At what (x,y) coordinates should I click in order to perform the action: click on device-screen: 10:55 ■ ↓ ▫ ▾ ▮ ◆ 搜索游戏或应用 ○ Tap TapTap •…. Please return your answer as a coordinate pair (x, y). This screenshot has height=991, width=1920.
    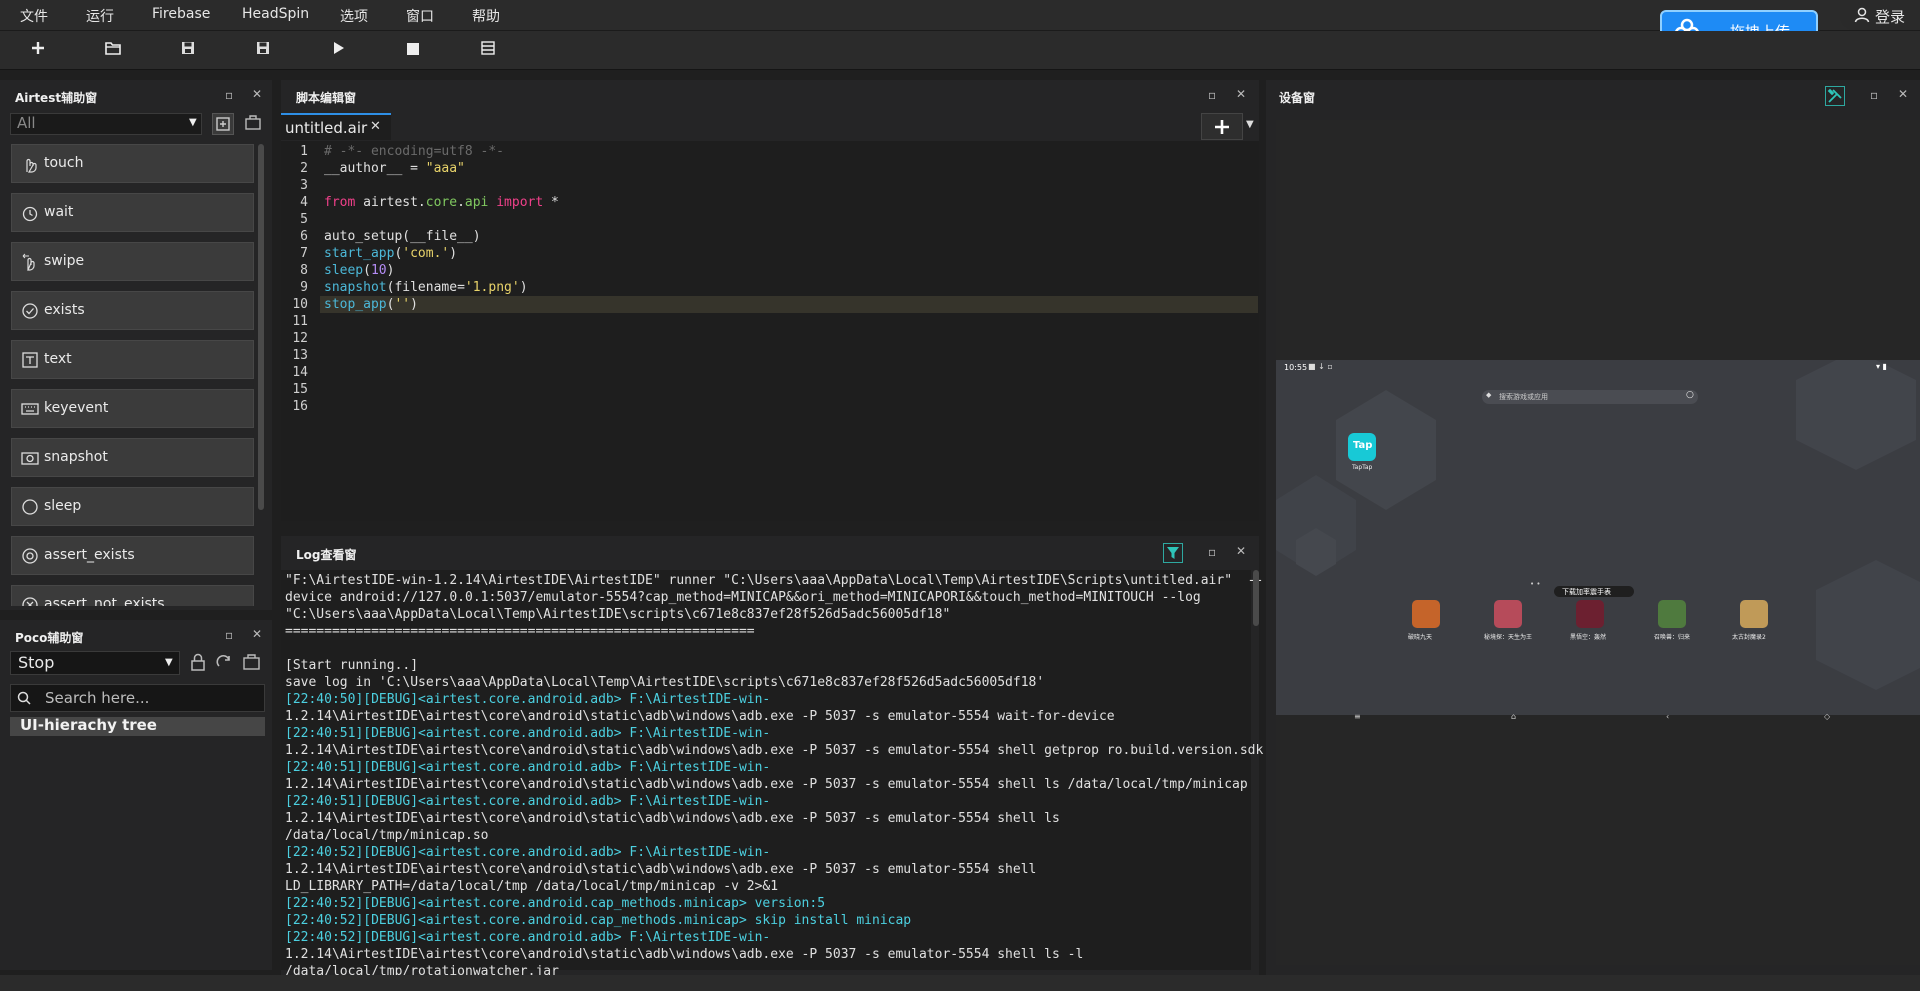
    Looking at the image, I should click on (1598, 537).